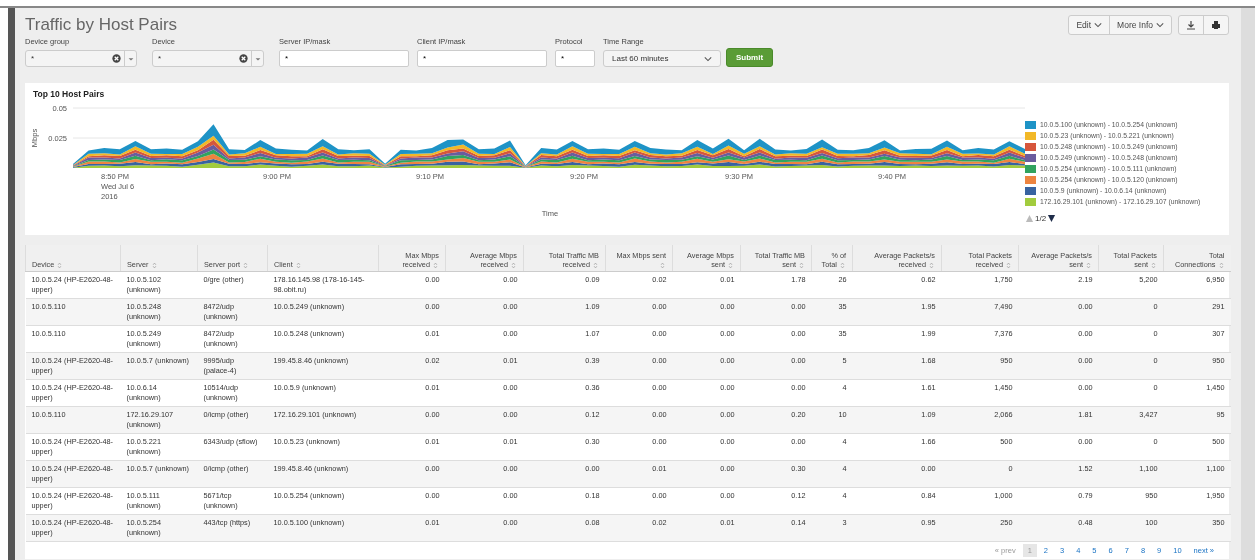 Image resolution: width=1255 pixels, height=560 pixels. Describe the element at coordinates (1029, 218) in the screenshot. I see `up-arrow-icon` at that location.